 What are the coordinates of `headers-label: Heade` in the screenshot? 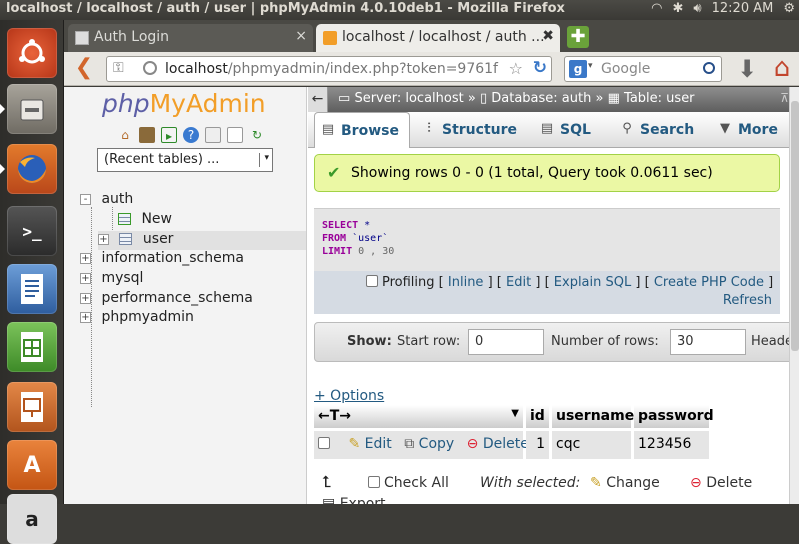 It's located at (772, 341).